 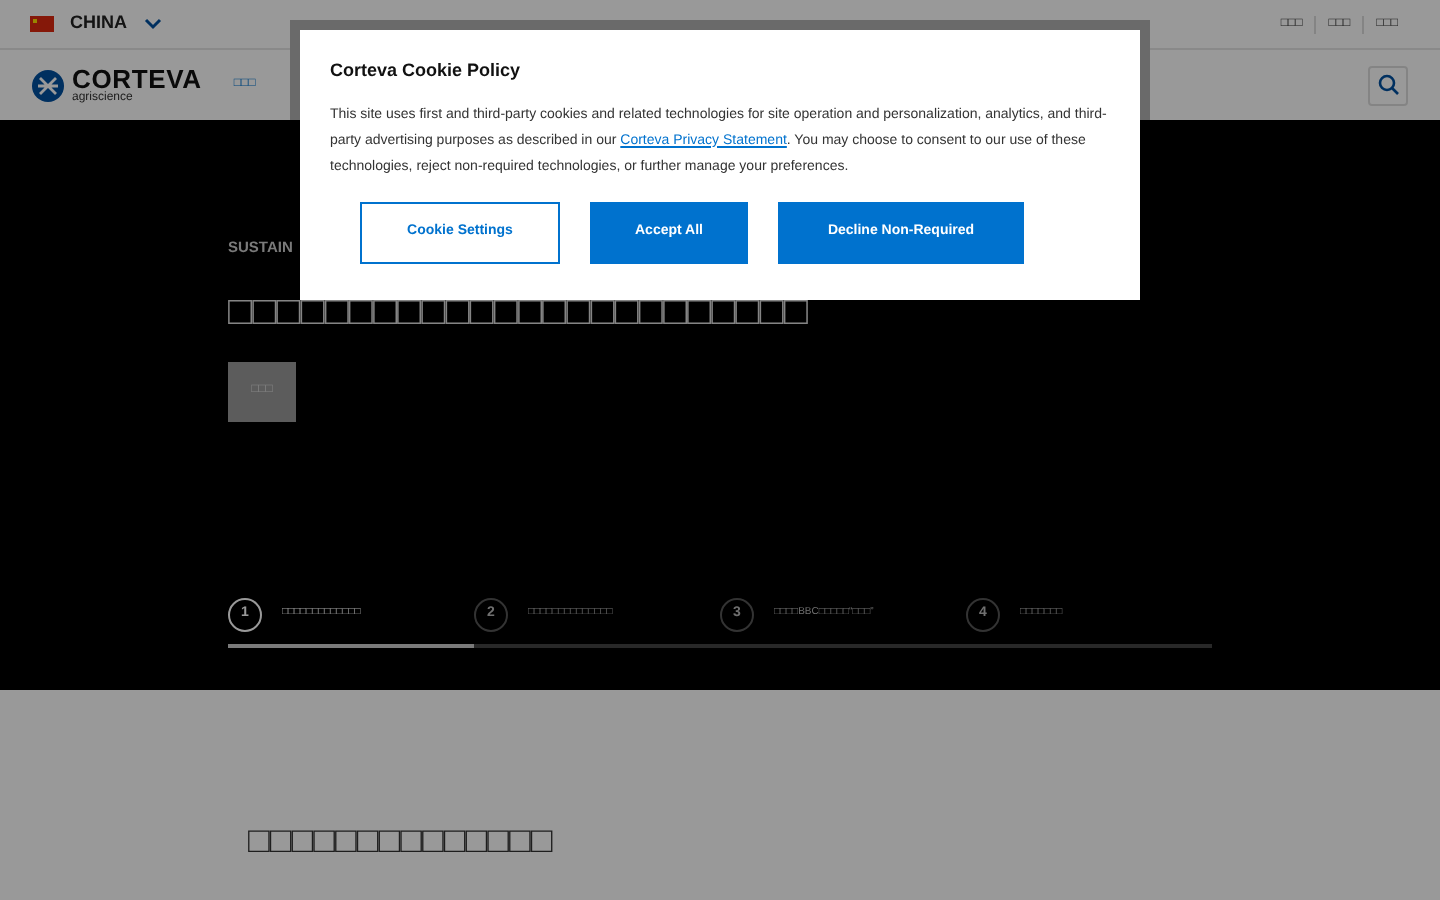 I want to click on search-button, so click(x=1388, y=85).